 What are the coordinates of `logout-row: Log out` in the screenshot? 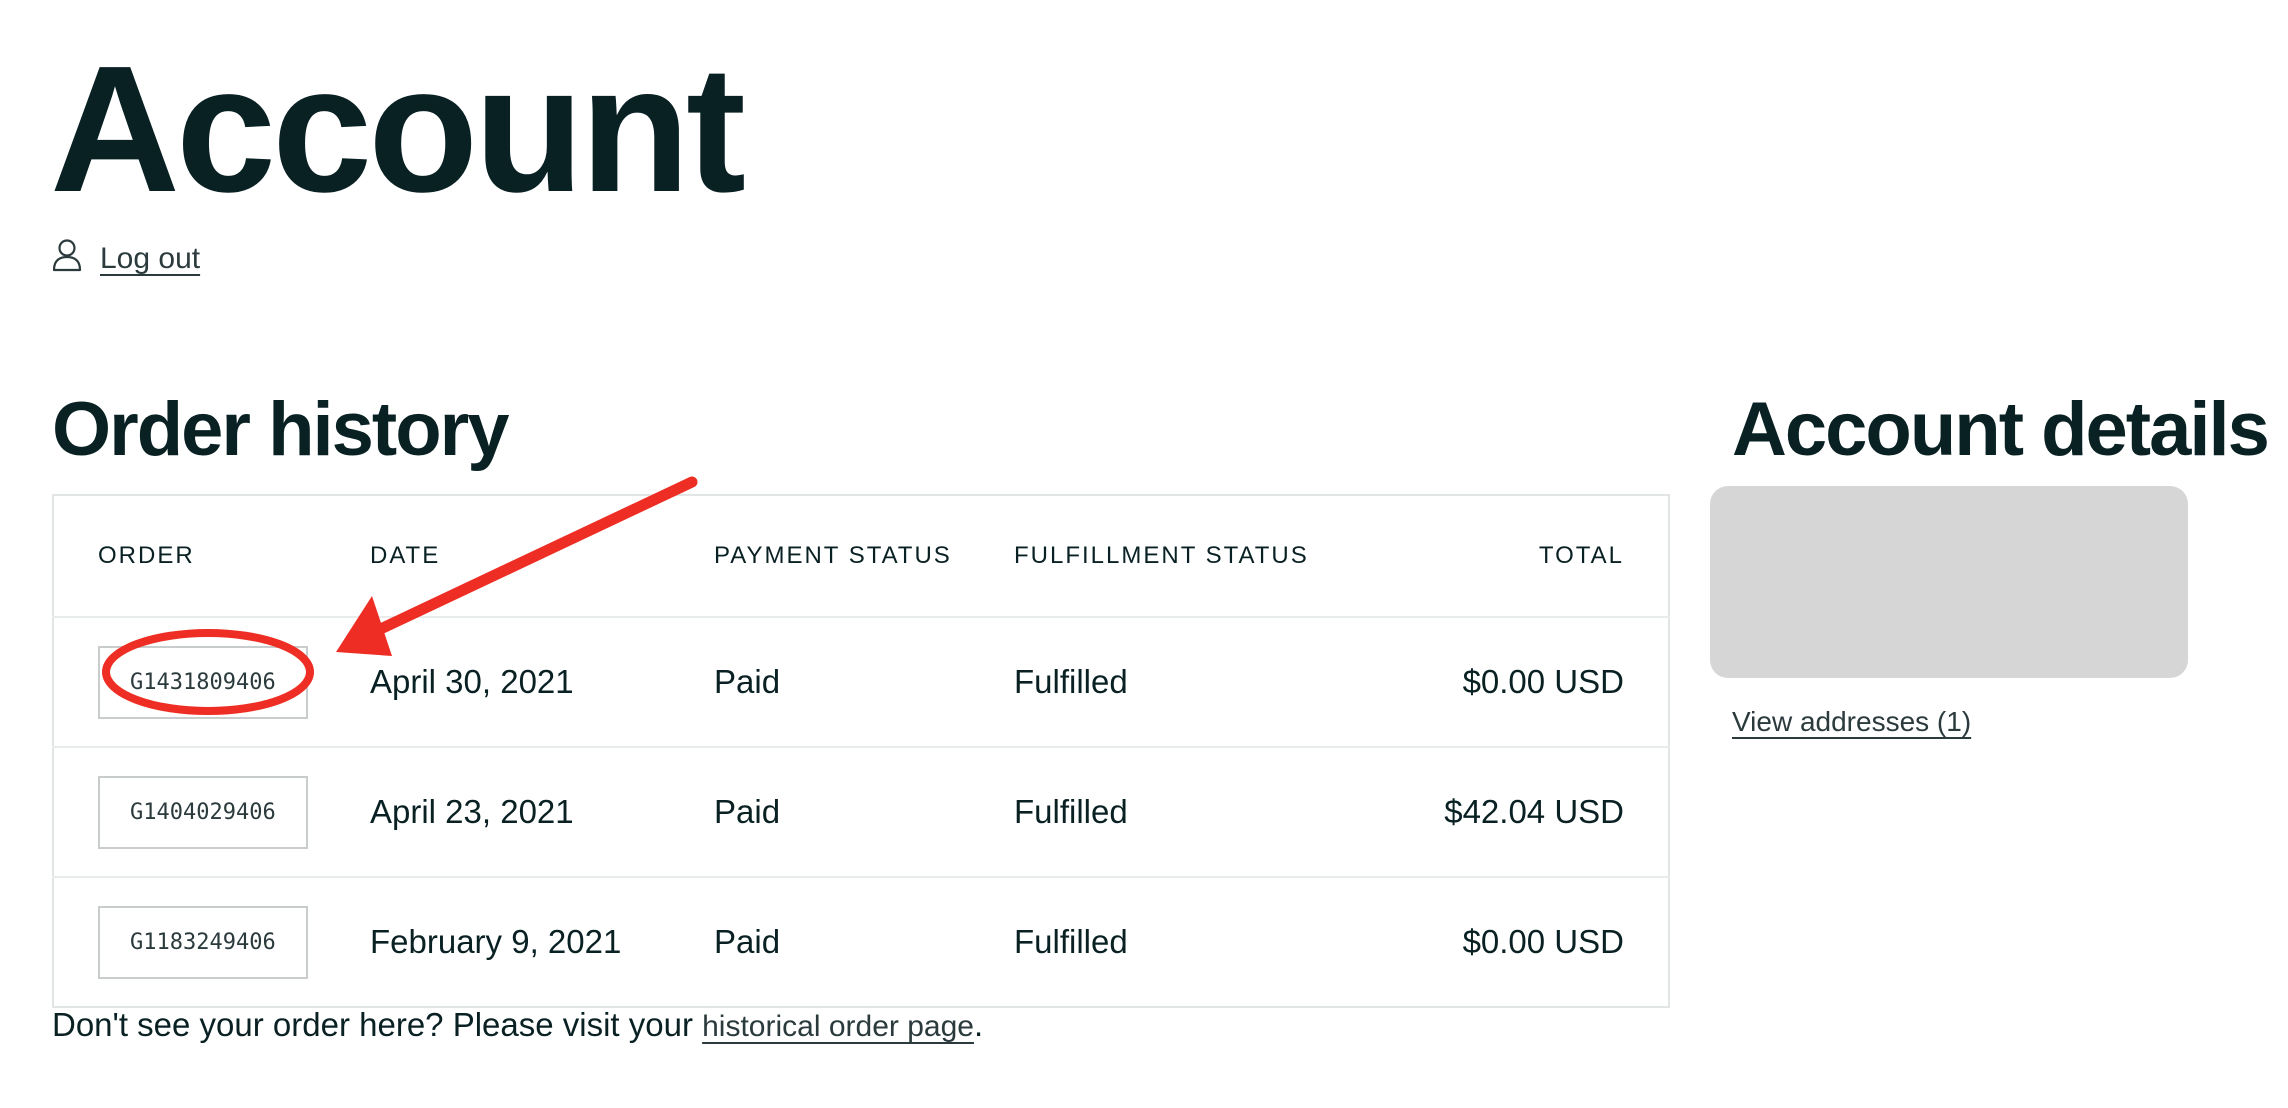 It's located at (126, 259).